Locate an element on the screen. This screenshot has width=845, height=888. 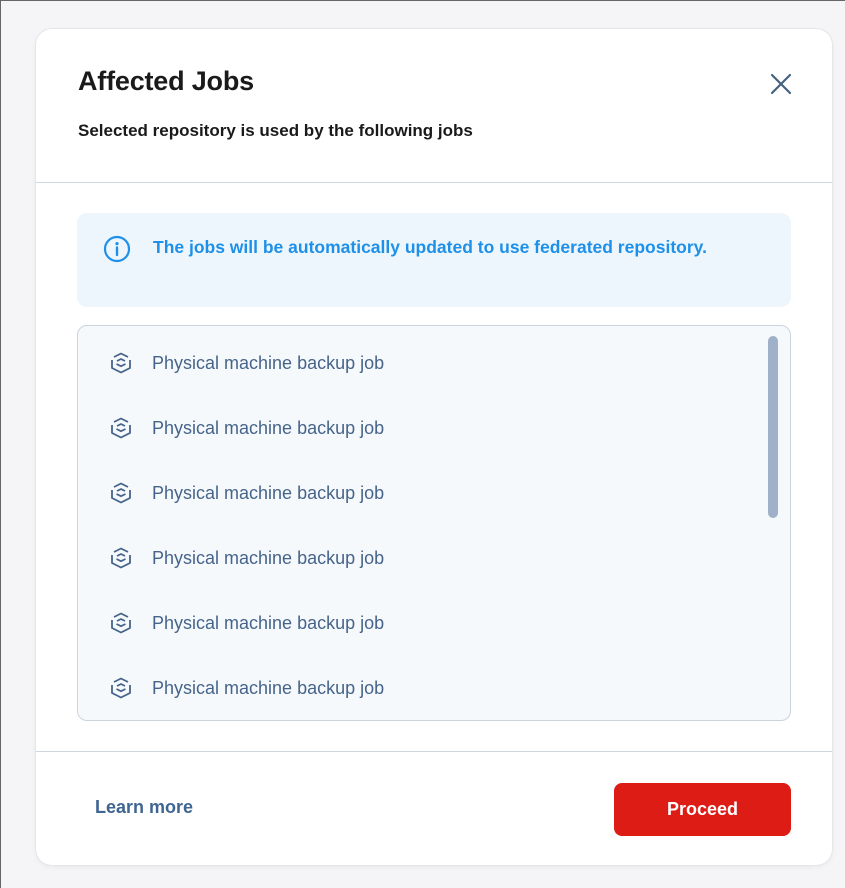
info-icon is located at coordinates (117, 249).